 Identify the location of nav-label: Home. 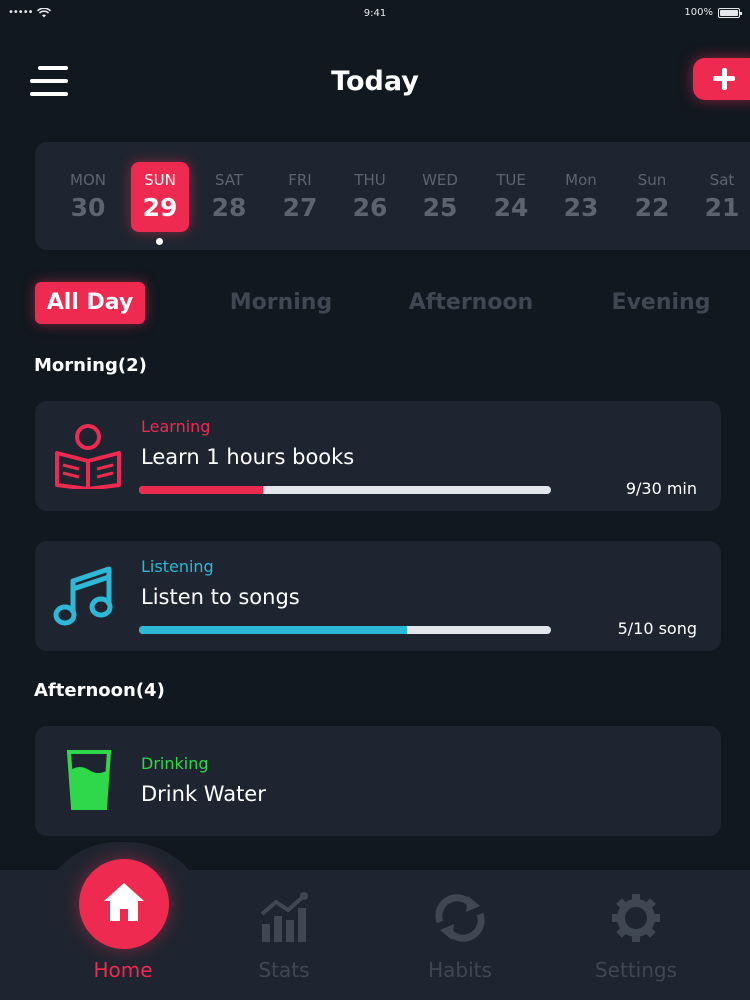
(123, 970).